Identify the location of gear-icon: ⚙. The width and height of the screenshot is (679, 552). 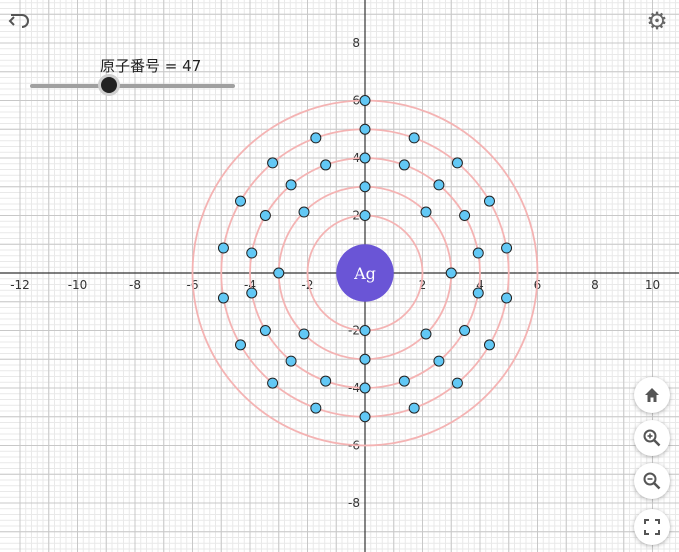
(657, 21).